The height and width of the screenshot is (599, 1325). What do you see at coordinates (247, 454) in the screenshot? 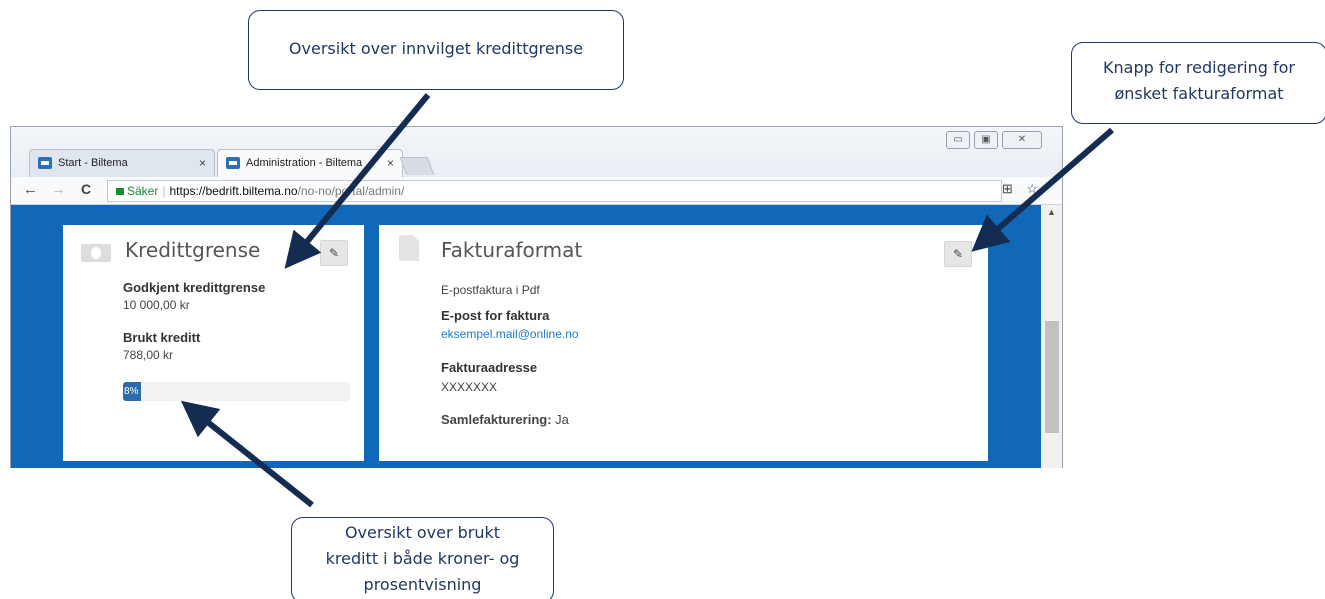
I see `arrow-to-progress-bar` at bounding box center [247, 454].